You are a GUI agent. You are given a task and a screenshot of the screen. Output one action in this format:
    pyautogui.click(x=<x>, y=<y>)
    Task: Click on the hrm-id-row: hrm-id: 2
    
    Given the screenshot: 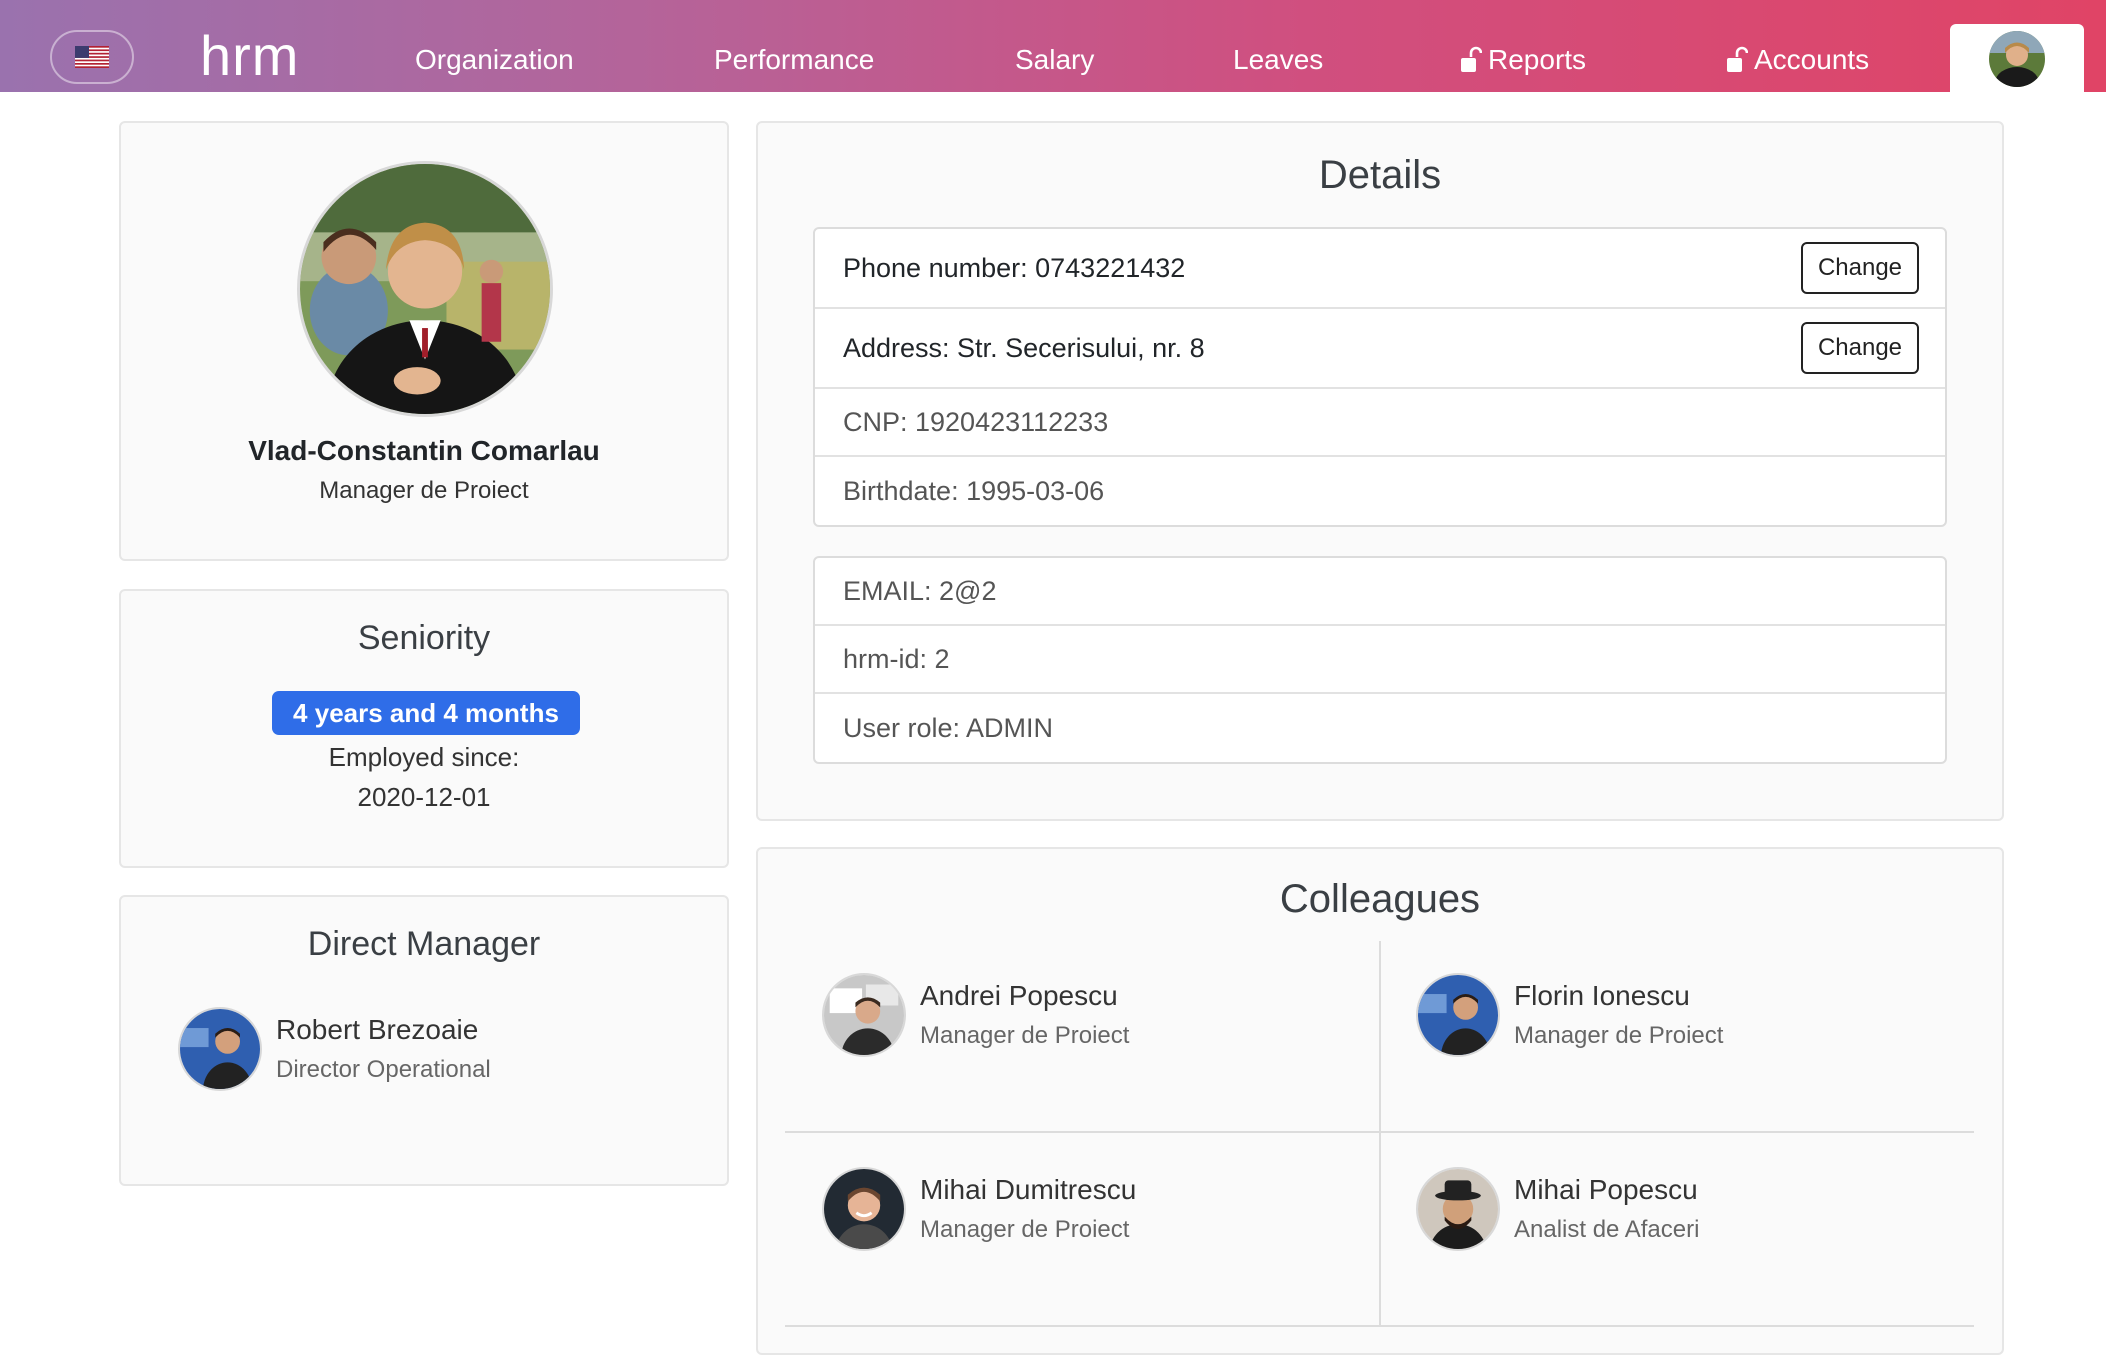 What is the action you would take?
    pyautogui.click(x=1380, y=660)
    